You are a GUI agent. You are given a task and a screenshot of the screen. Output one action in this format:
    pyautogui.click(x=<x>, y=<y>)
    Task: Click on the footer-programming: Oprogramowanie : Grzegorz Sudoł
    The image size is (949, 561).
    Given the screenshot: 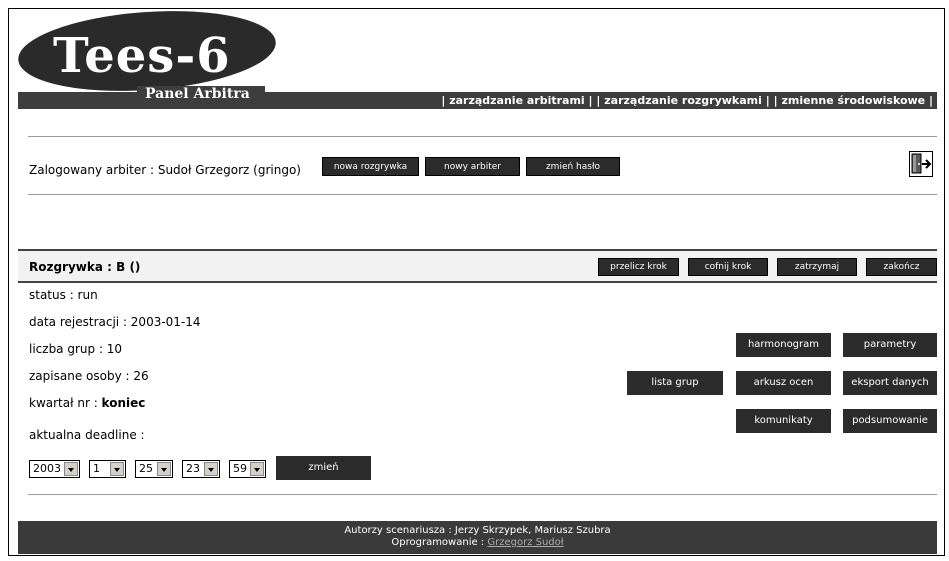 What is the action you would take?
    pyautogui.click(x=477, y=543)
    